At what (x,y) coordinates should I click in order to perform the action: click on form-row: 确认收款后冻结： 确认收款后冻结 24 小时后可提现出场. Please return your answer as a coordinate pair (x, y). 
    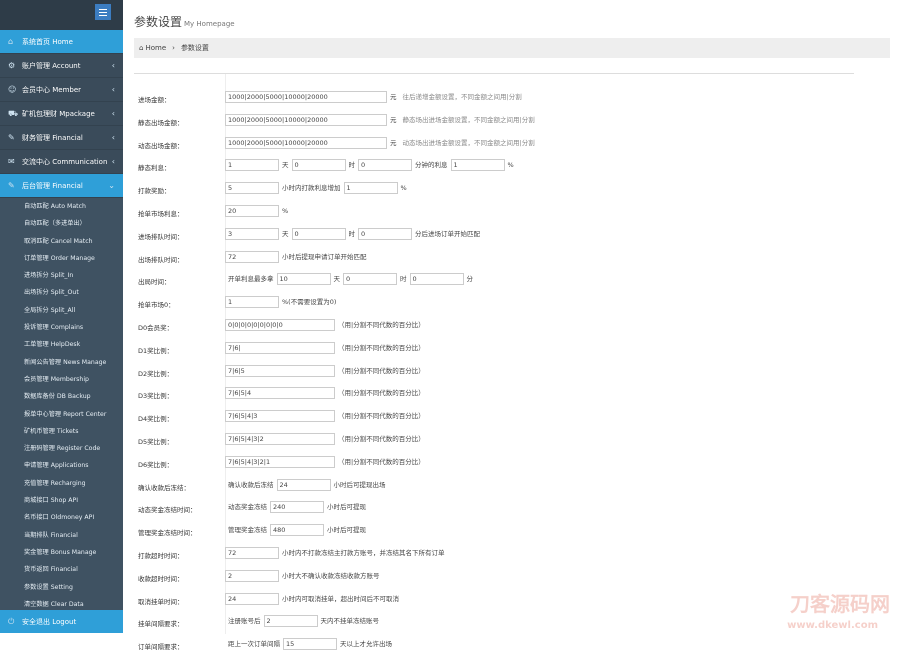
    Looking at the image, I should click on (494, 485).